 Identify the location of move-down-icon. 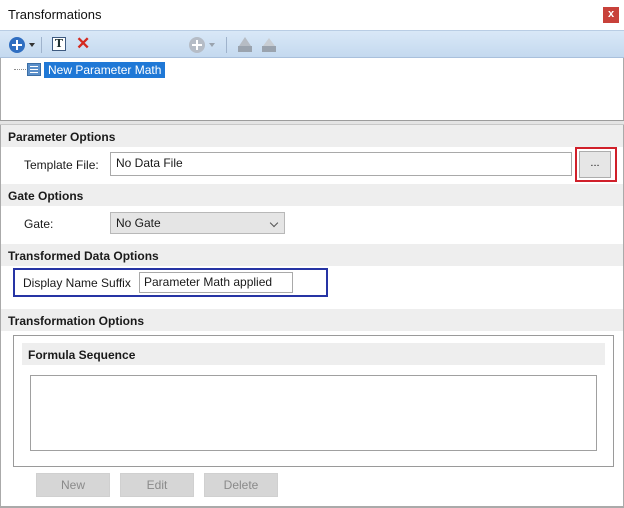
(269, 45).